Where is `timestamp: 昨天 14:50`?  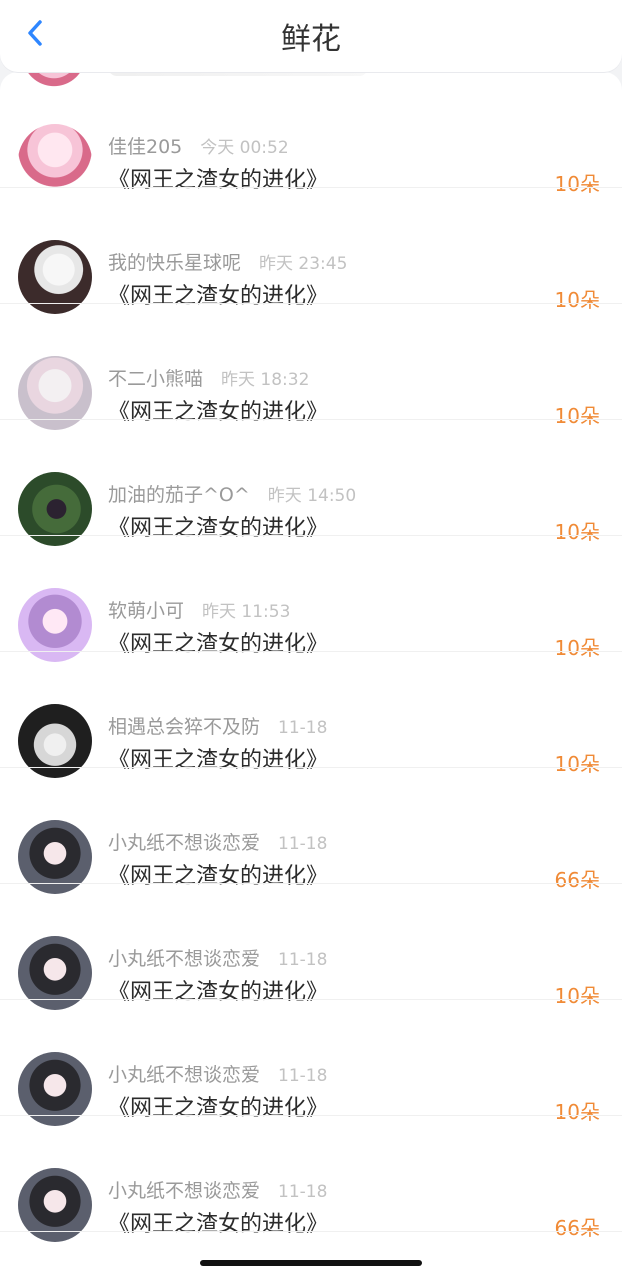
timestamp: 昨天 14:50 is located at coordinates (312, 496).